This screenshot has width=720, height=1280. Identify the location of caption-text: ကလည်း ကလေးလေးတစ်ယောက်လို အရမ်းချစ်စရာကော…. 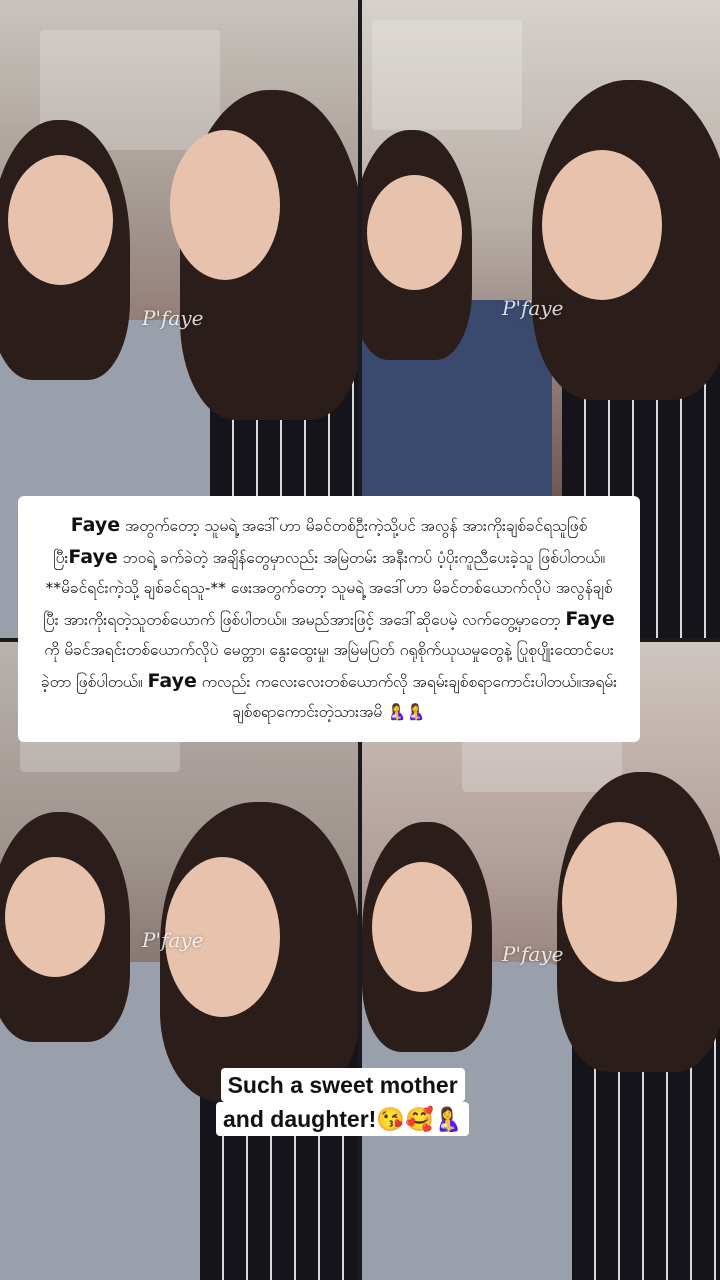
(407, 697).